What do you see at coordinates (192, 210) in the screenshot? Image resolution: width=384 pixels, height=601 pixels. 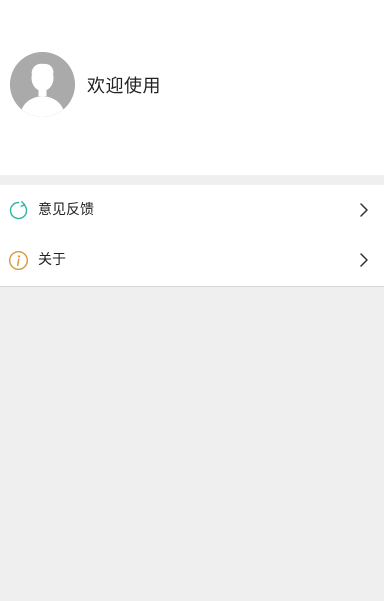 I see `menu-item-feedback: 意见反馈` at bounding box center [192, 210].